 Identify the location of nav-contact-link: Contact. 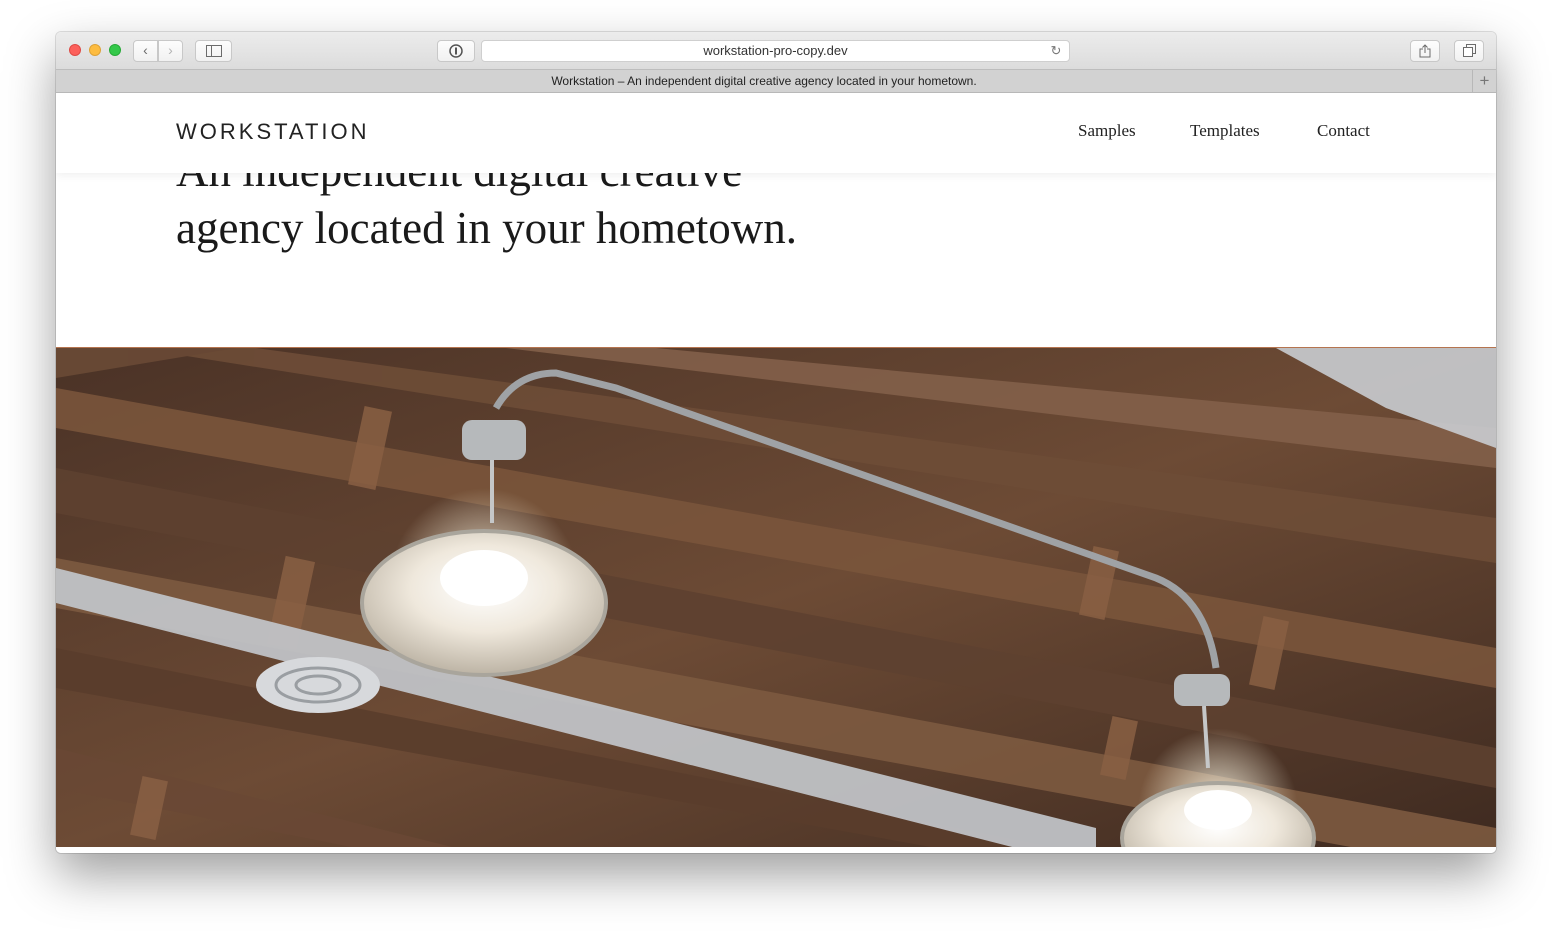
(1343, 131).